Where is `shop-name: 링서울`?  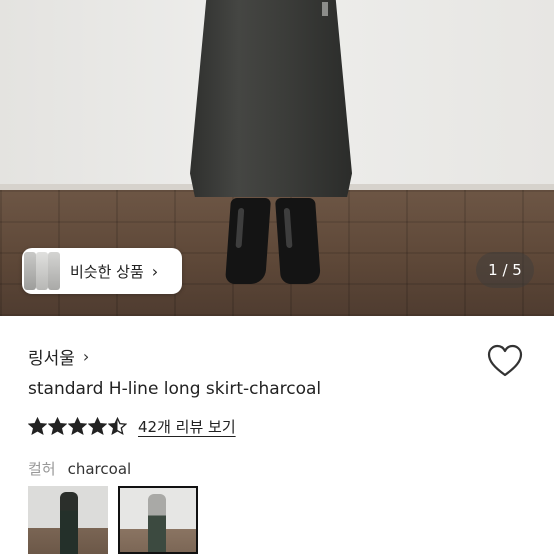
shop-name: 링서울 is located at coordinates (51, 359).